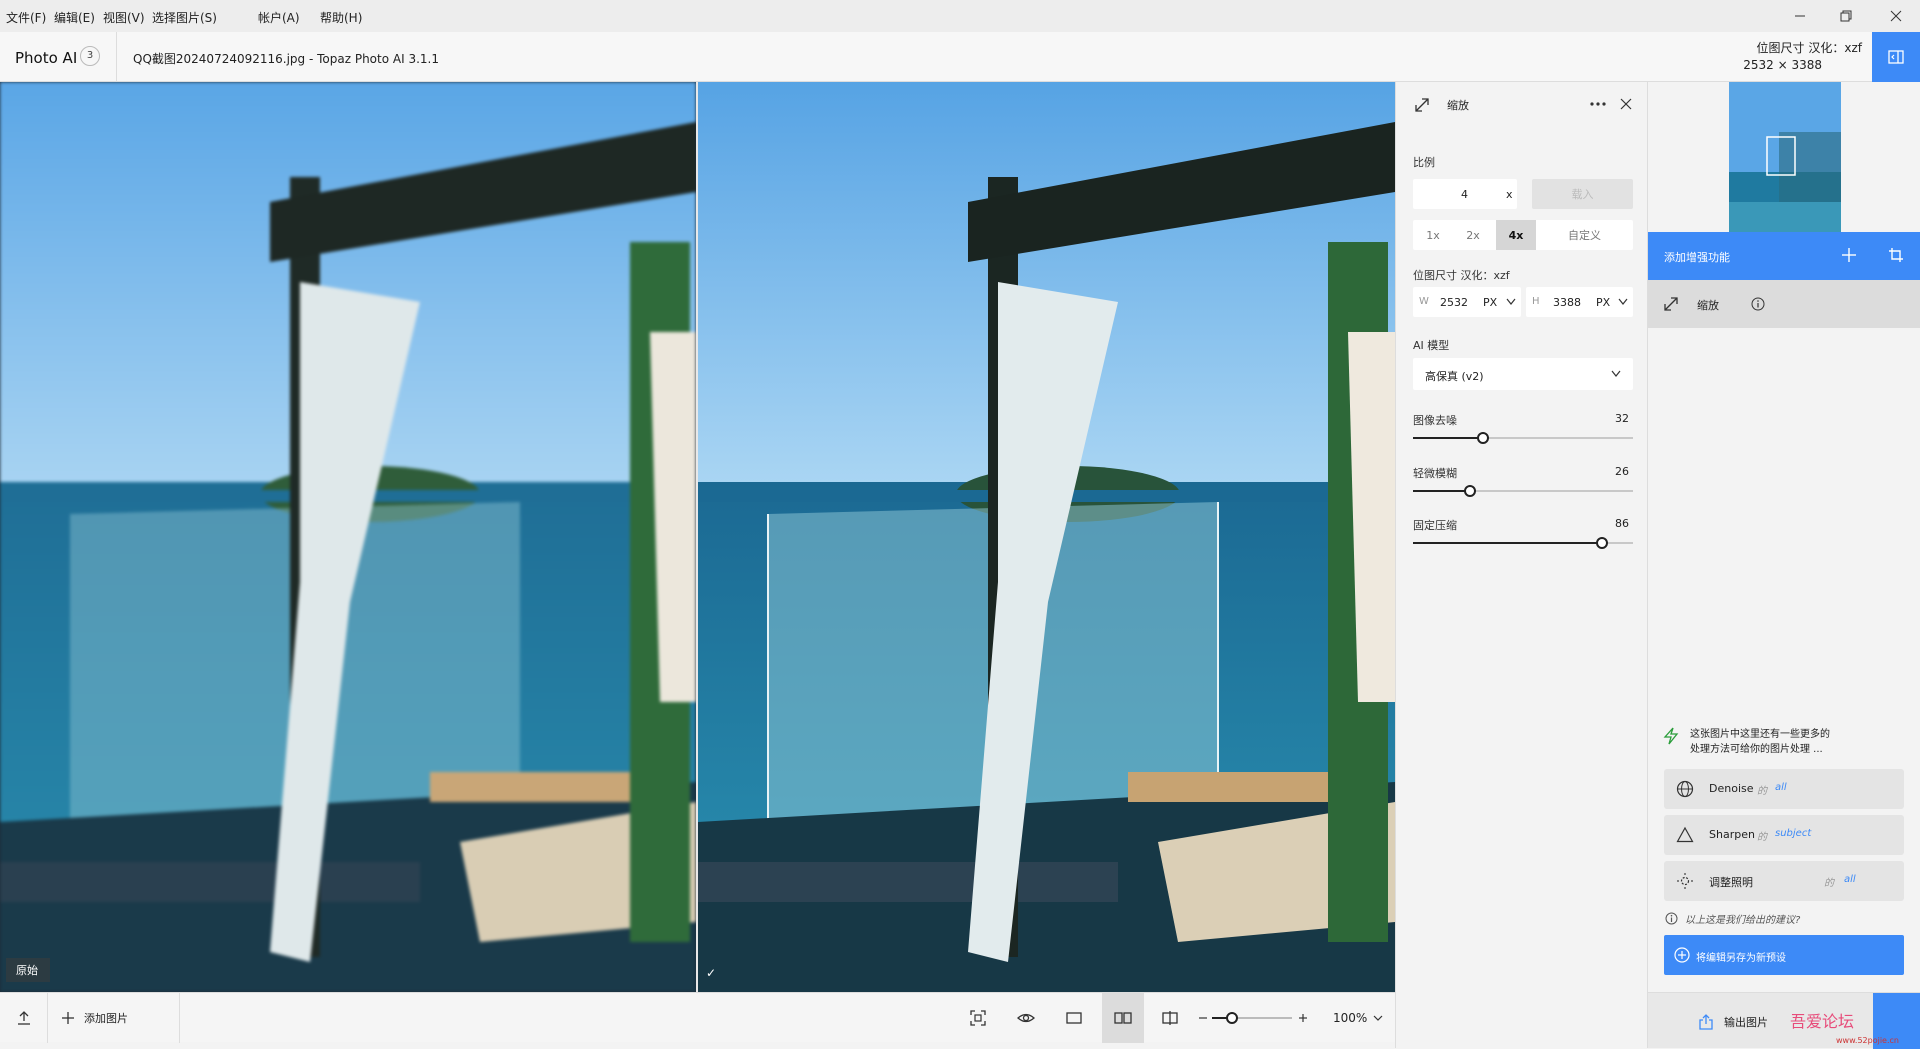 This screenshot has width=1920, height=1049. Describe the element at coordinates (1746, 1022) in the screenshot. I see `export-label: 输出图片` at that location.